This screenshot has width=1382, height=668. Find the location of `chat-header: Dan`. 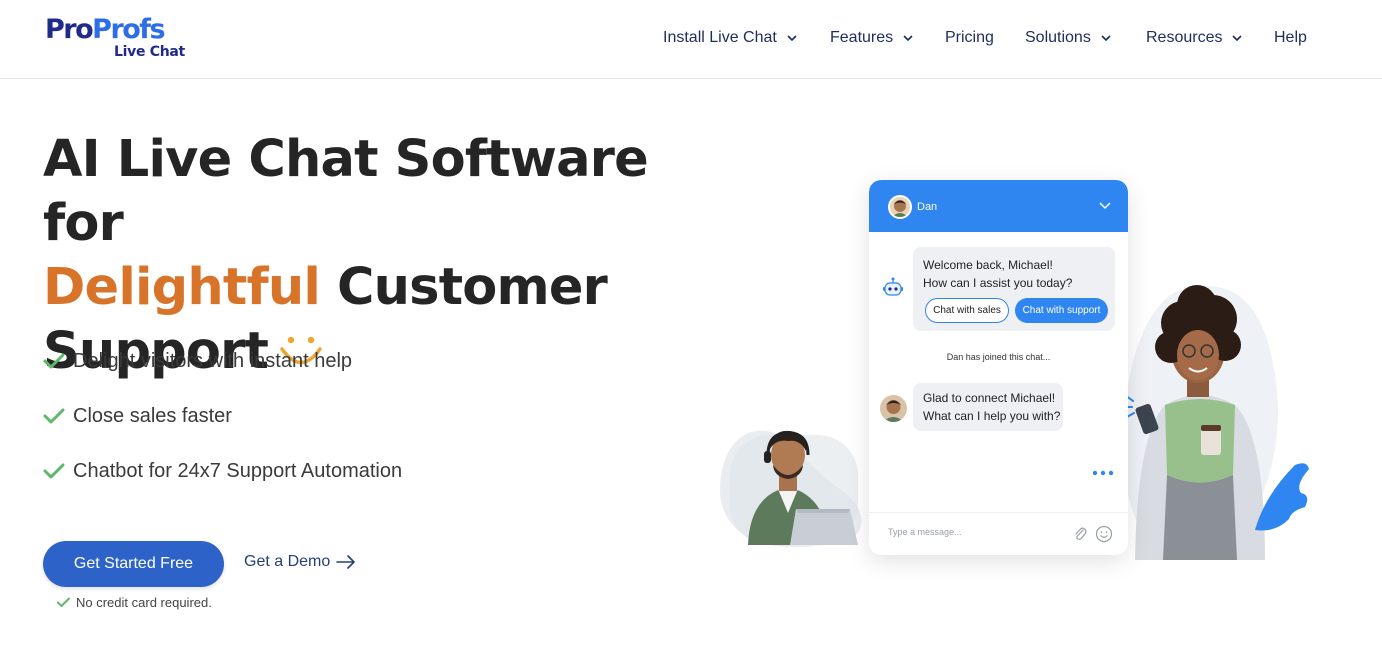

chat-header: Dan is located at coordinates (998, 206).